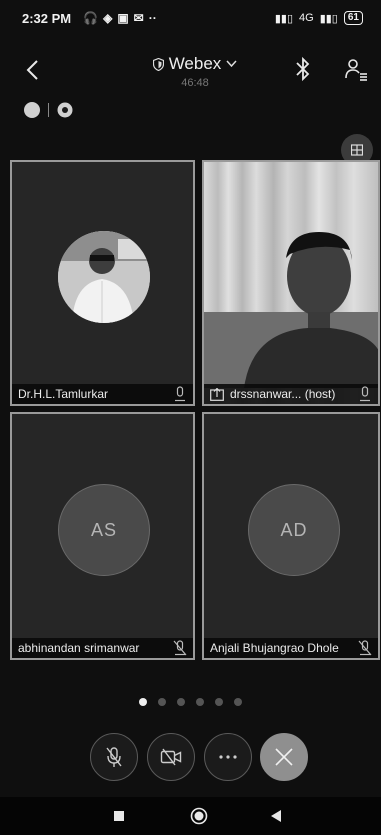  What do you see at coordinates (138, 18) in the screenshot?
I see `gmail-icon: ✉` at bounding box center [138, 18].